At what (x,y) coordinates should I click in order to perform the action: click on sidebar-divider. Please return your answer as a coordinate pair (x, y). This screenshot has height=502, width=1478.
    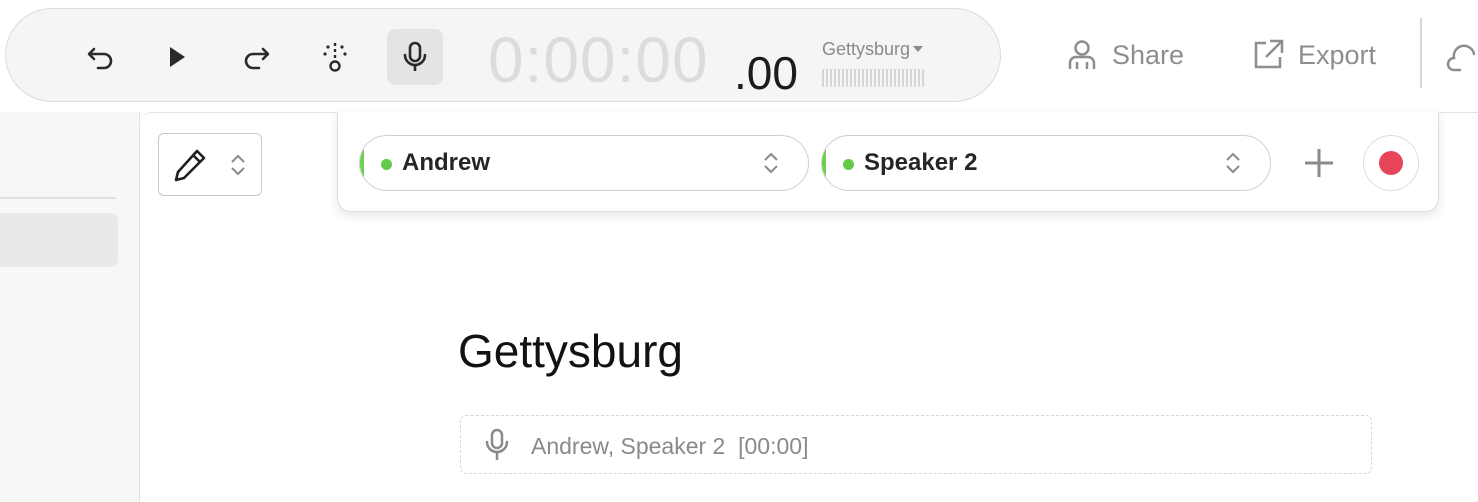
    Looking at the image, I should click on (58, 198).